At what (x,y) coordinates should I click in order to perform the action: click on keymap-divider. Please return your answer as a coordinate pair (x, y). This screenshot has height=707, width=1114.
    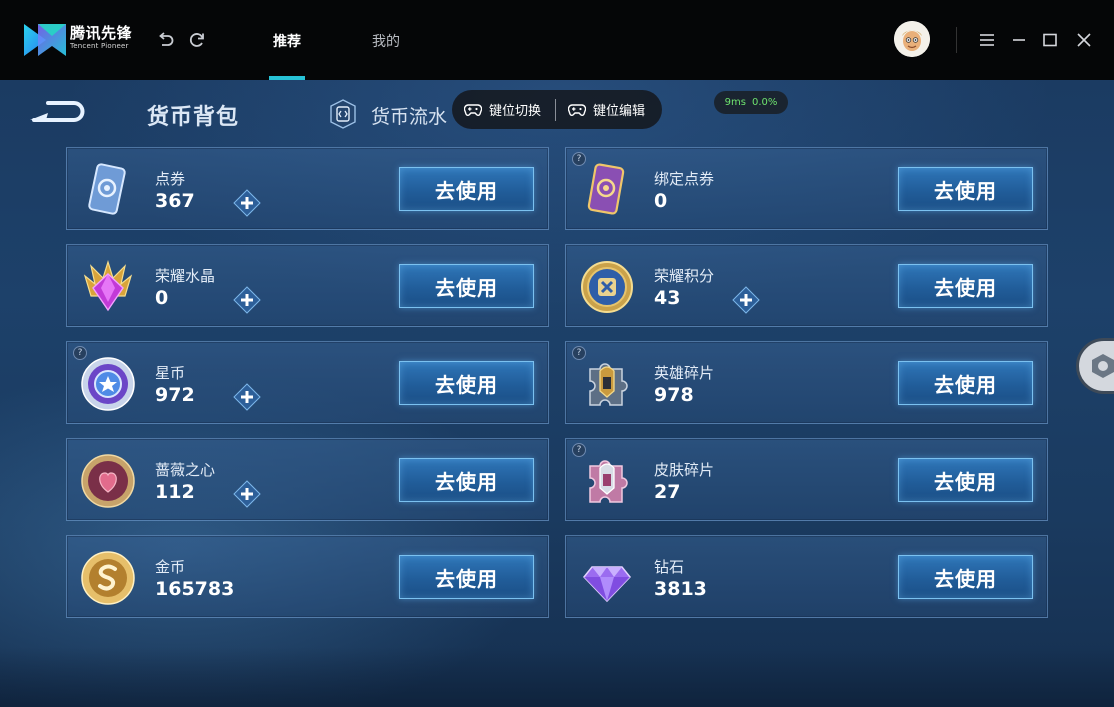
    Looking at the image, I should click on (556, 109).